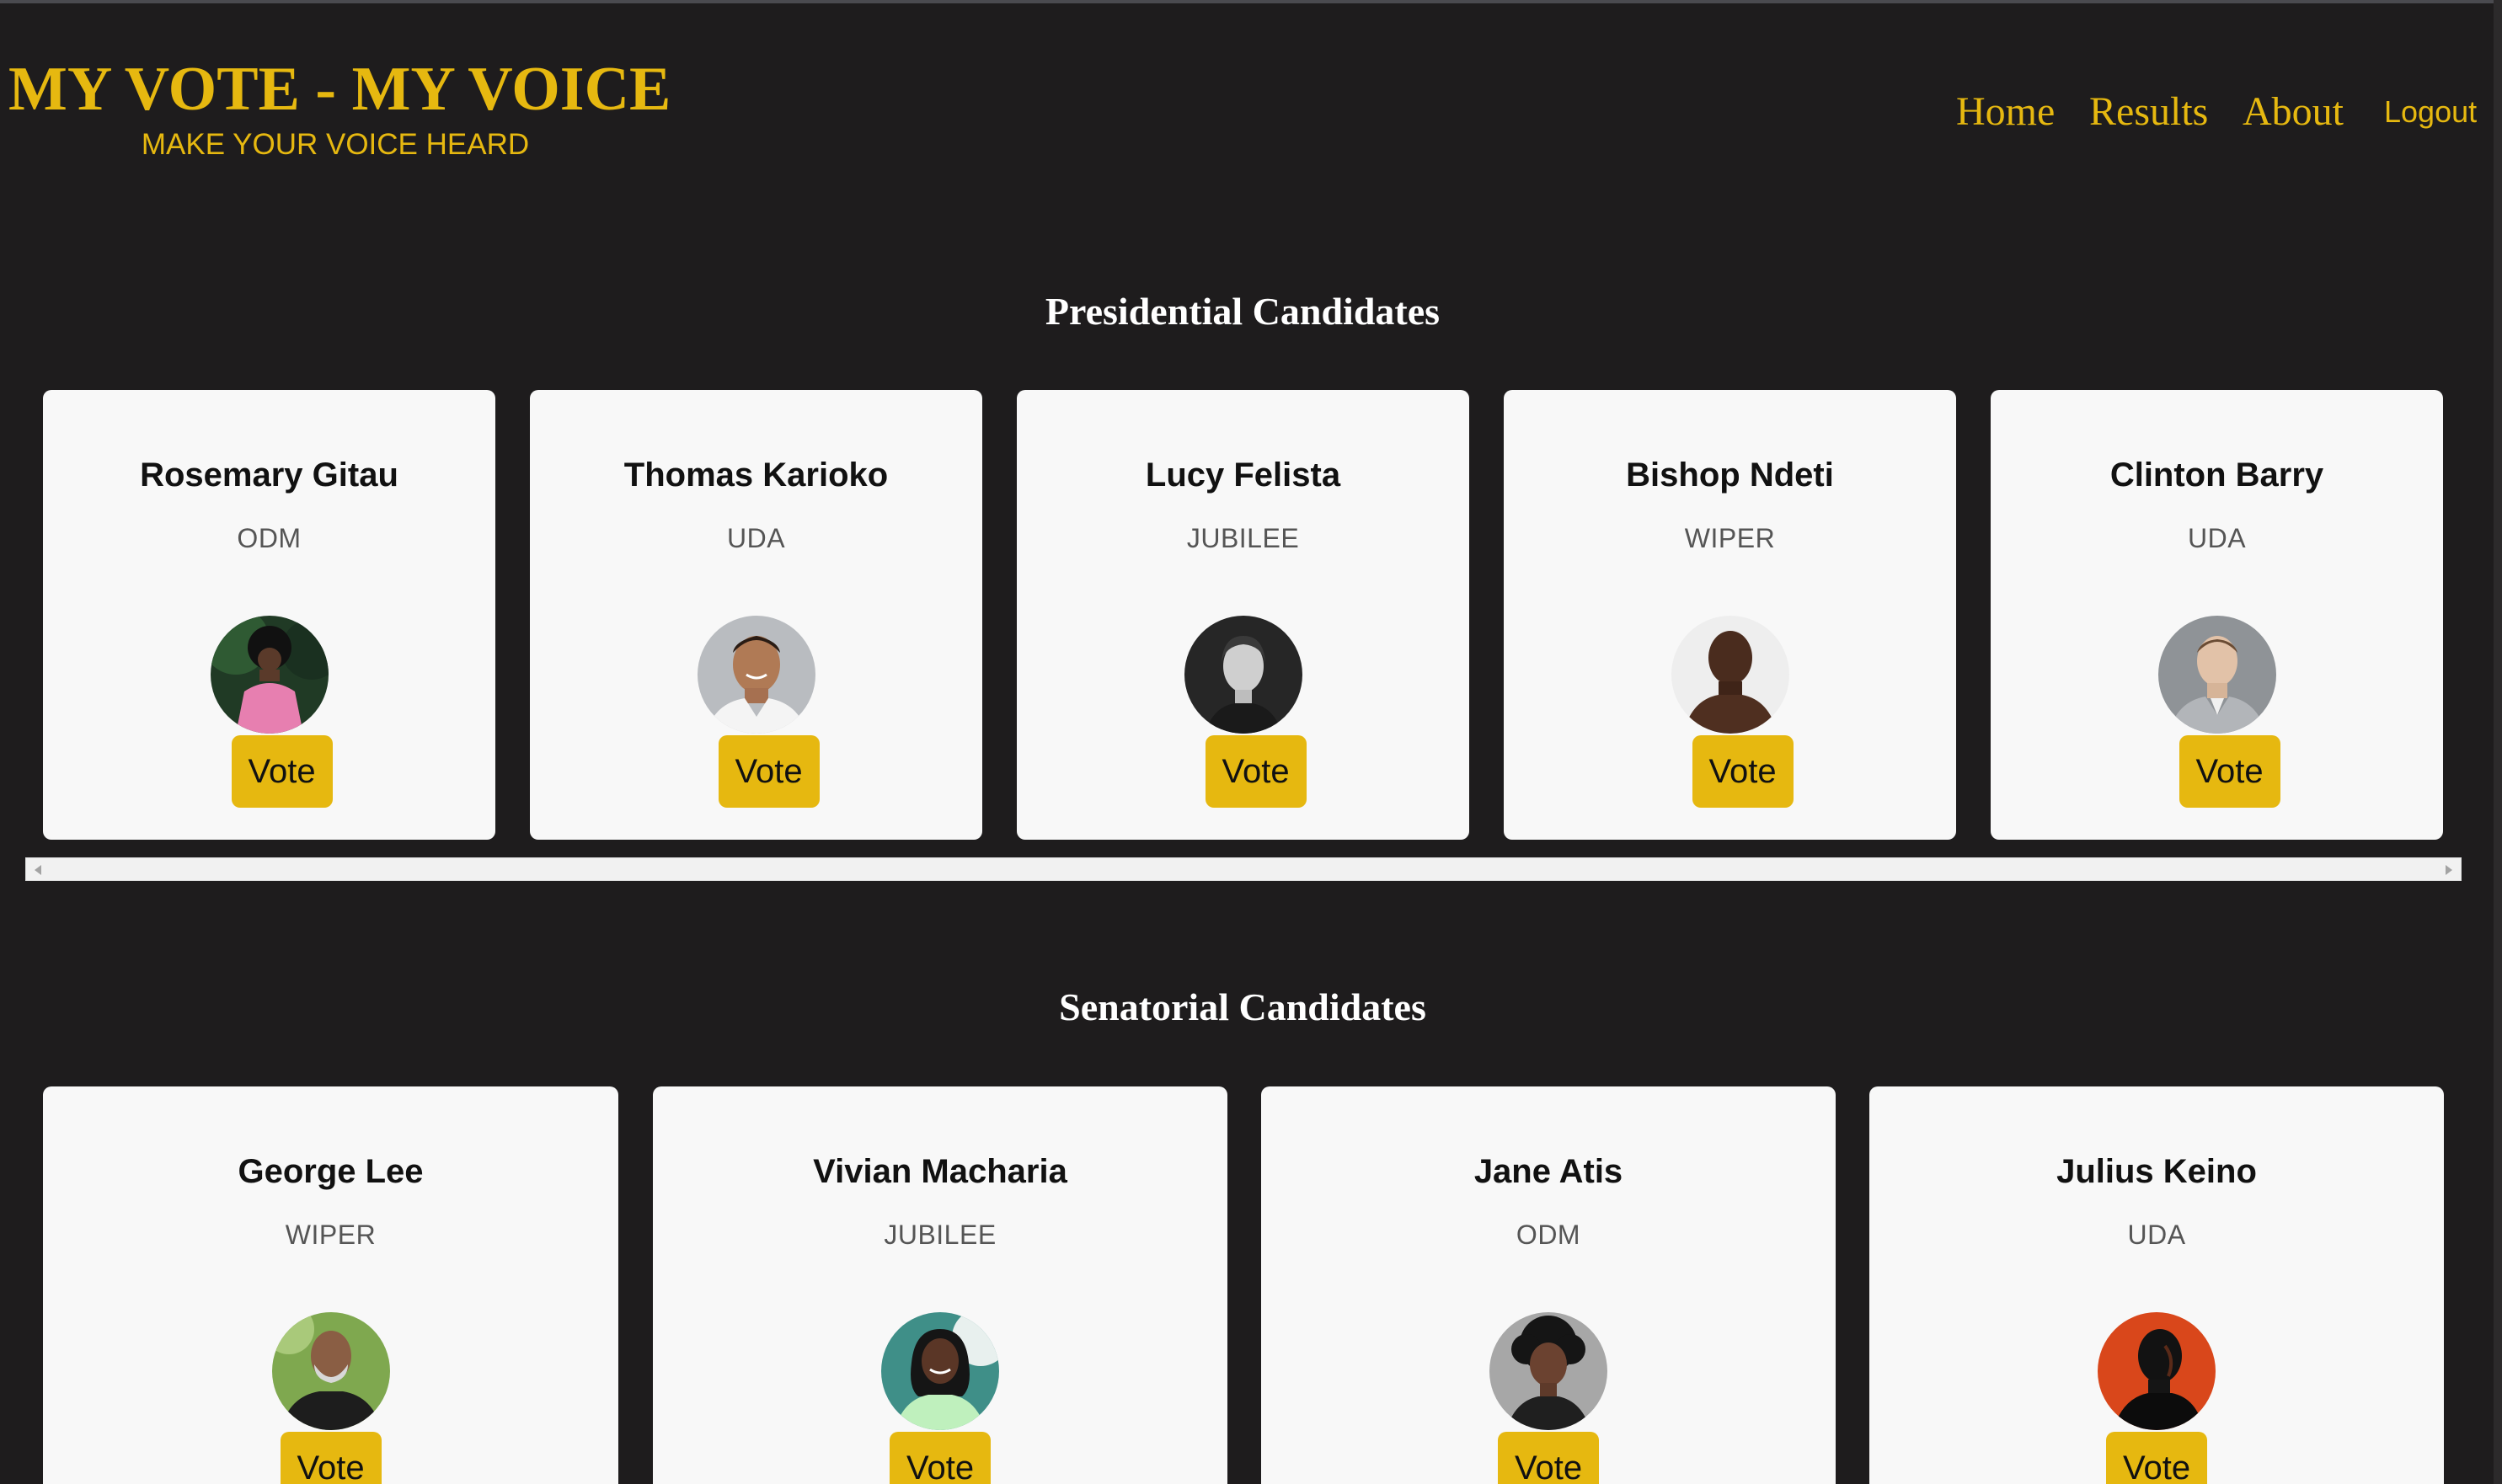  What do you see at coordinates (2216, 475) in the screenshot?
I see `candidate-name: Clinton Barry` at bounding box center [2216, 475].